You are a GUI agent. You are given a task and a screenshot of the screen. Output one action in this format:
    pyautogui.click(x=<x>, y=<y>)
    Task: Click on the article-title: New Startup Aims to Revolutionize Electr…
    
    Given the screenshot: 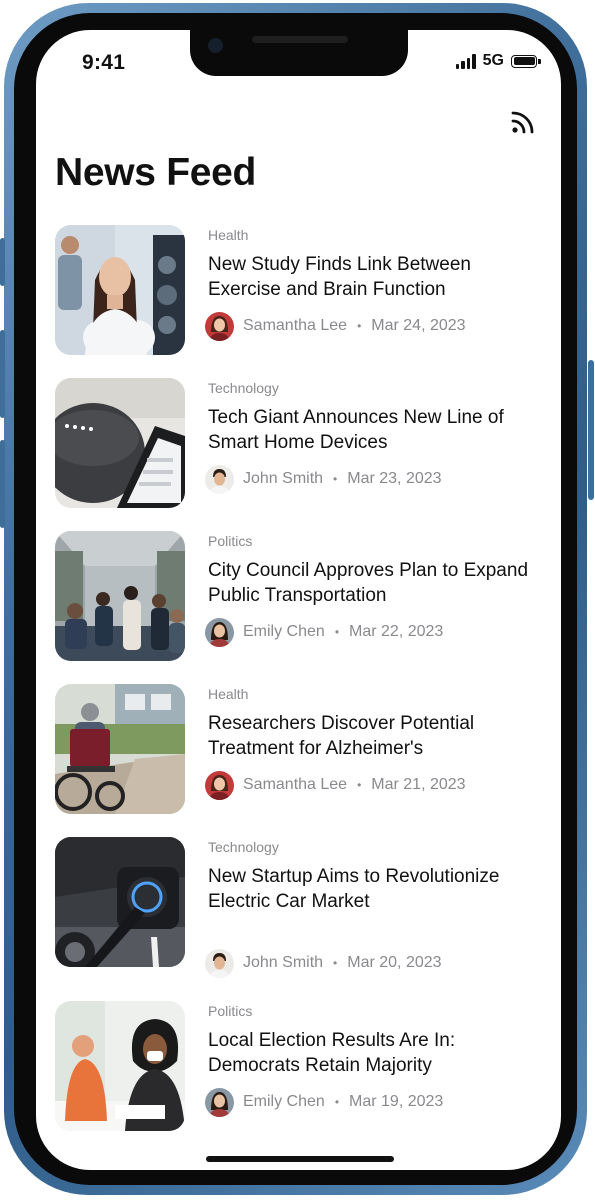 What is the action you would take?
    pyautogui.click(x=354, y=889)
    